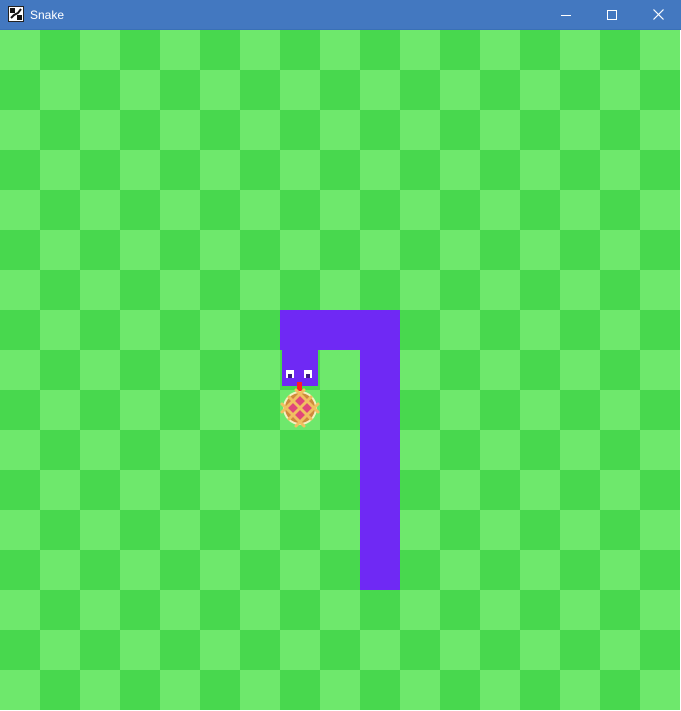 This screenshot has width=681, height=711. I want to click on title-bar: Snake, so click(340, 15).